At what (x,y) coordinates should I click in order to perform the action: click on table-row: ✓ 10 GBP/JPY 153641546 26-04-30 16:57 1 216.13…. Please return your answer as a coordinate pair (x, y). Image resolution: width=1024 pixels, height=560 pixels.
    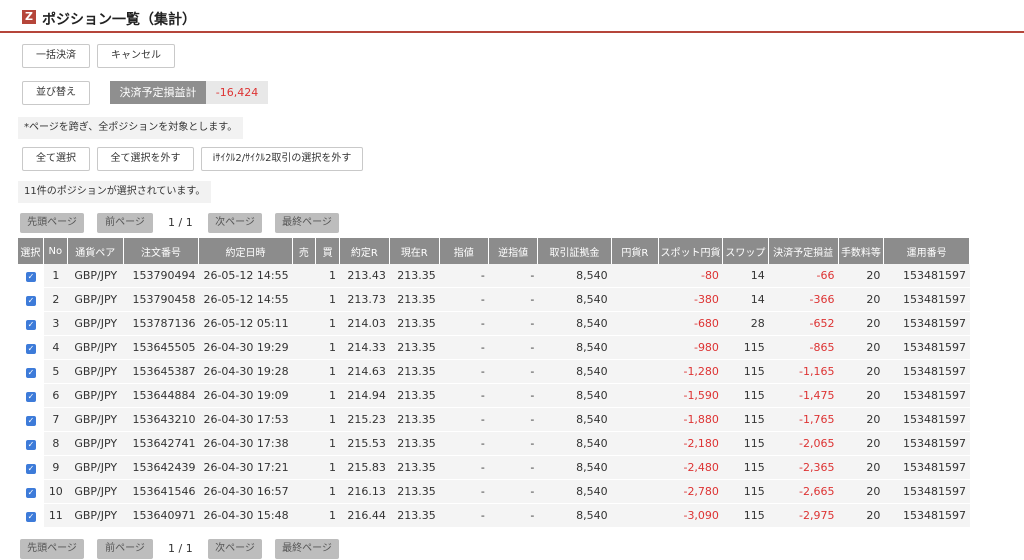
    Looking at the image, I should click on (494, 492).